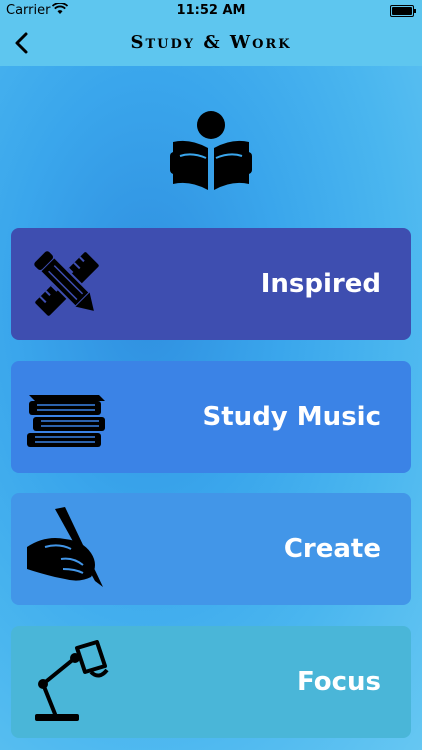 This screenshot has width=422, height=750. Describe the element at coordinates (72, 680) in the screenshot. I see `desk-lamp-icon` at that location.